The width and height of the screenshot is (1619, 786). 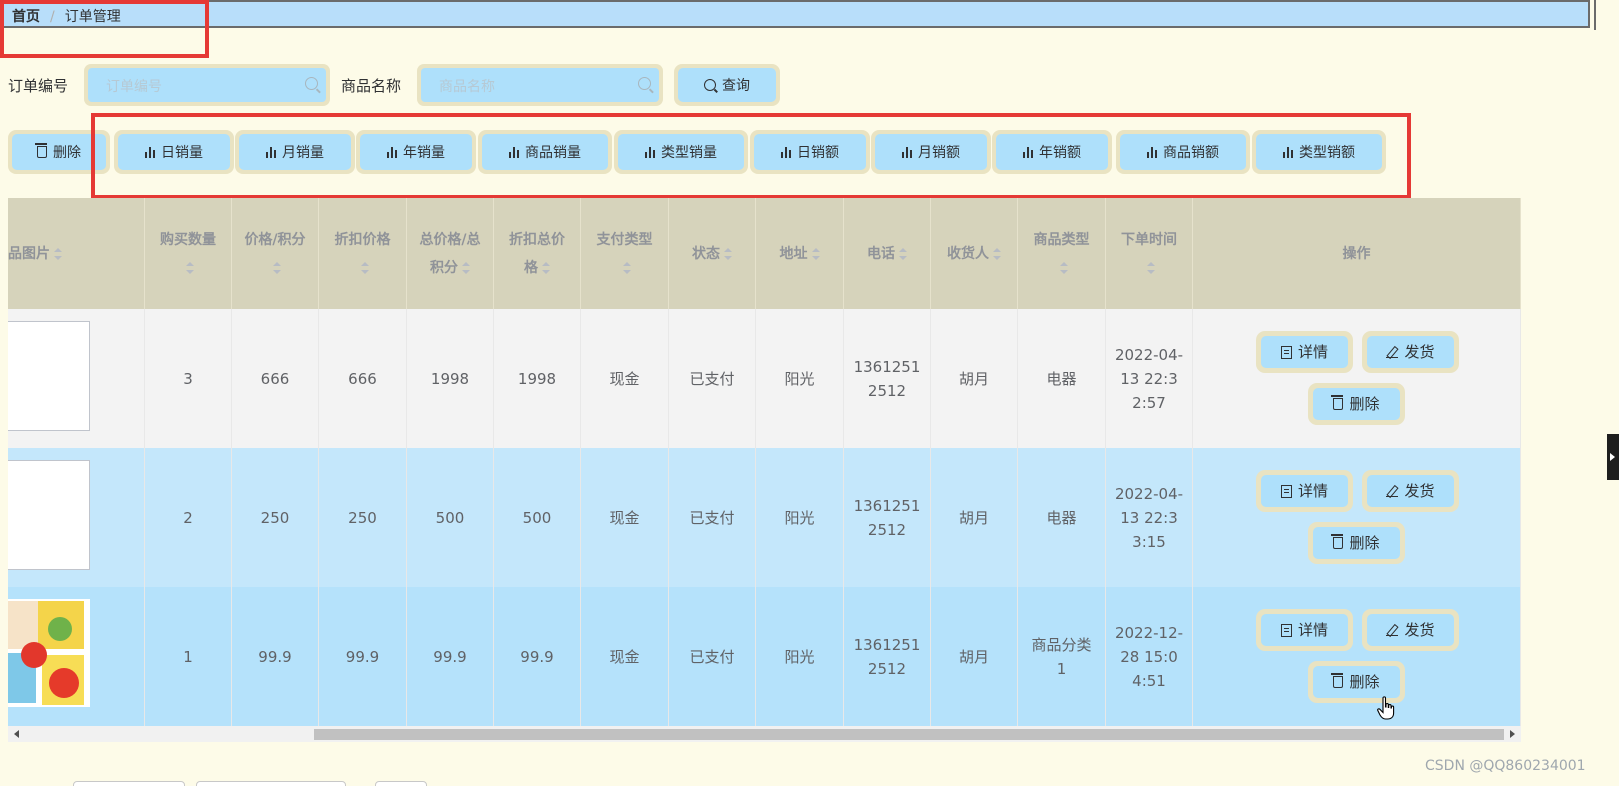 What do you see at coordinates (1357, 253) in the screenshot?
I see `column-header: 操作` at bounding box center [1357, 253].